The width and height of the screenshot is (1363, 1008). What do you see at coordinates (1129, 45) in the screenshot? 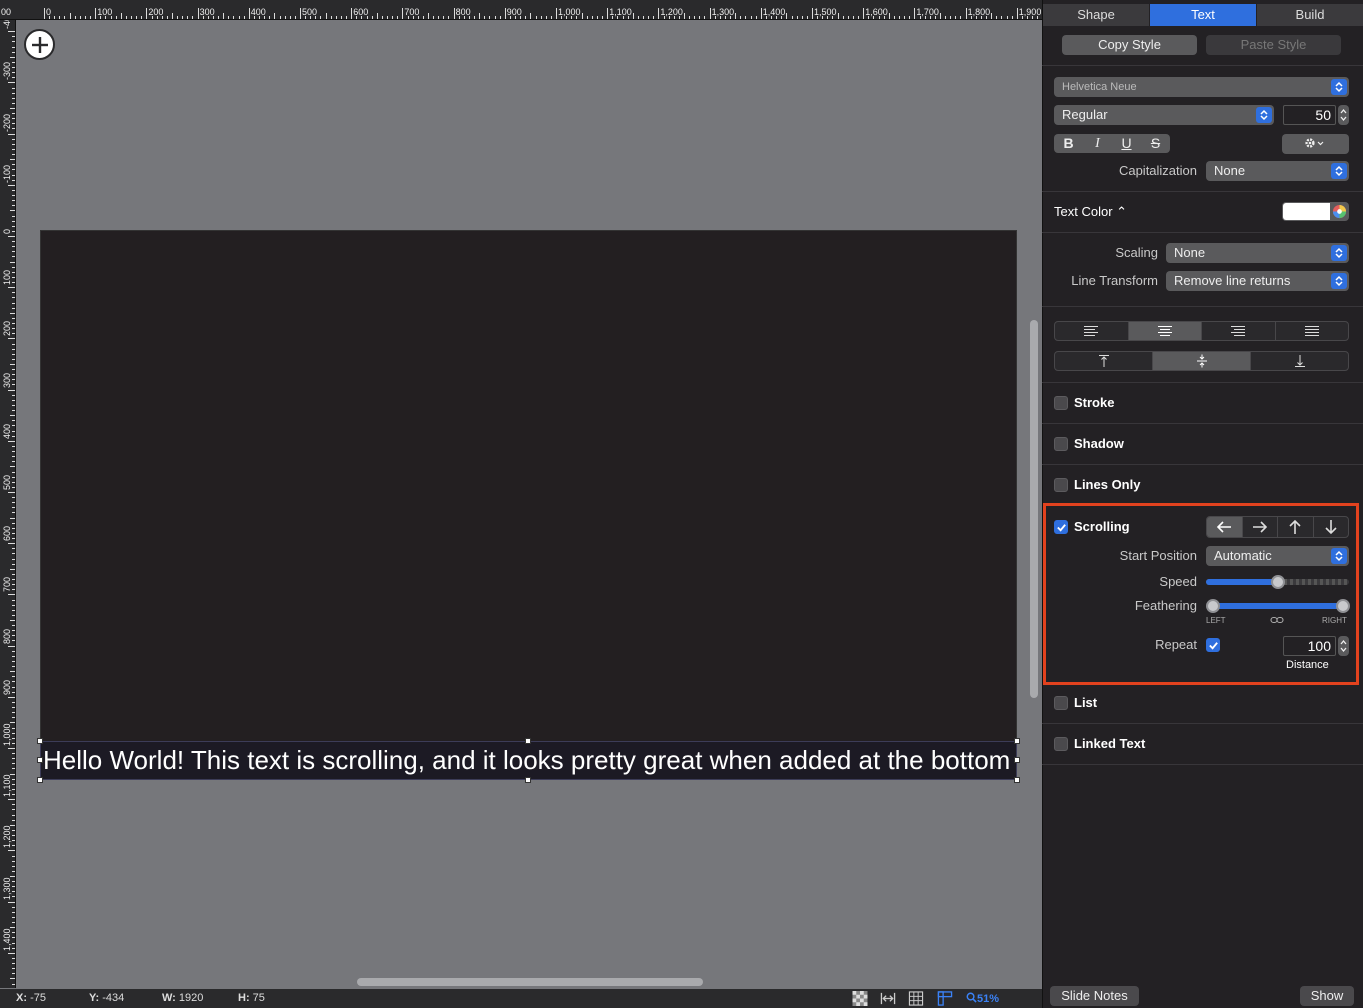
I see `copy-style-button: Copy Style` at bounding box center [1129, 45].